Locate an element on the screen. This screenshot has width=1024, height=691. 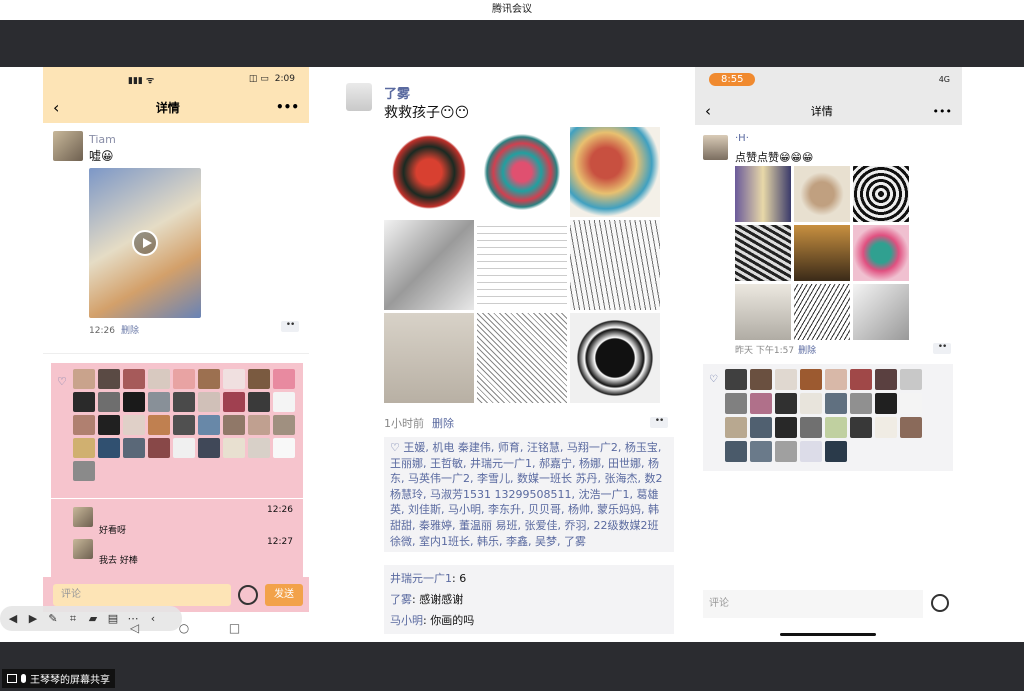
post-author: ·H· is located at coordinates (742, 138).